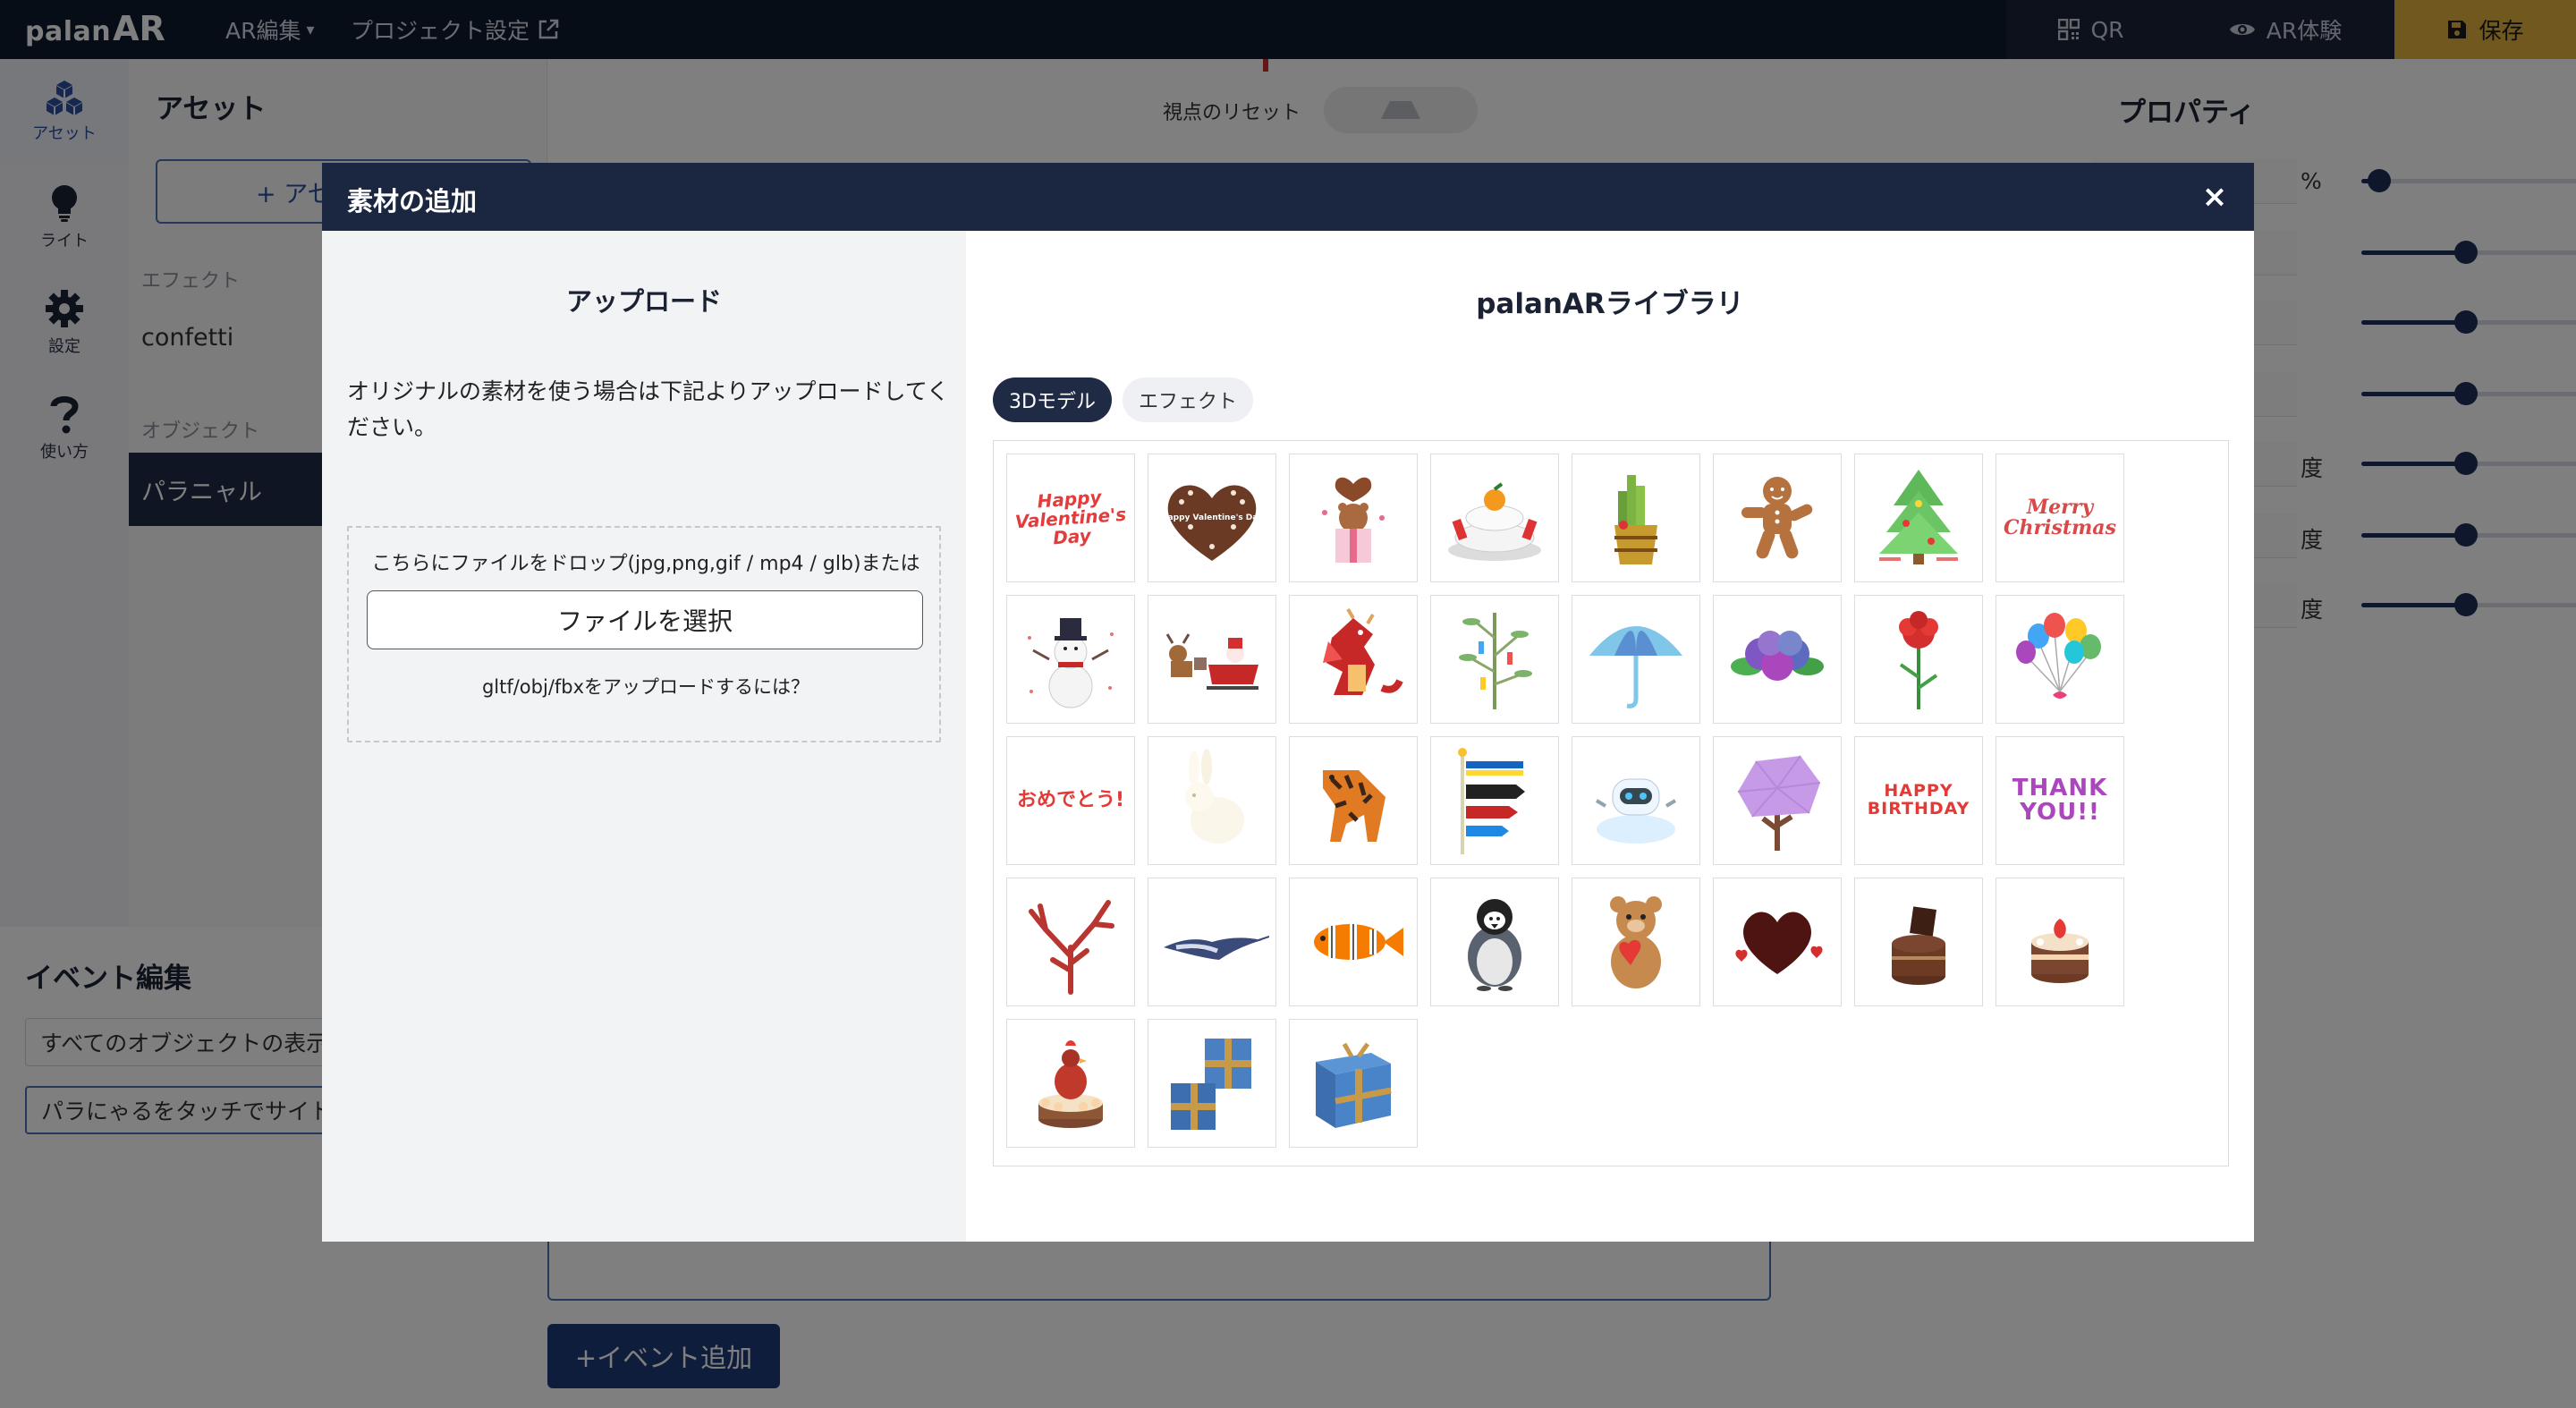 The width and height of the screenshot is (2576, 1408). Describe the element at coordinates (2060, 951) in the screenshot. I see `strawberry-cake-icon` at that location.